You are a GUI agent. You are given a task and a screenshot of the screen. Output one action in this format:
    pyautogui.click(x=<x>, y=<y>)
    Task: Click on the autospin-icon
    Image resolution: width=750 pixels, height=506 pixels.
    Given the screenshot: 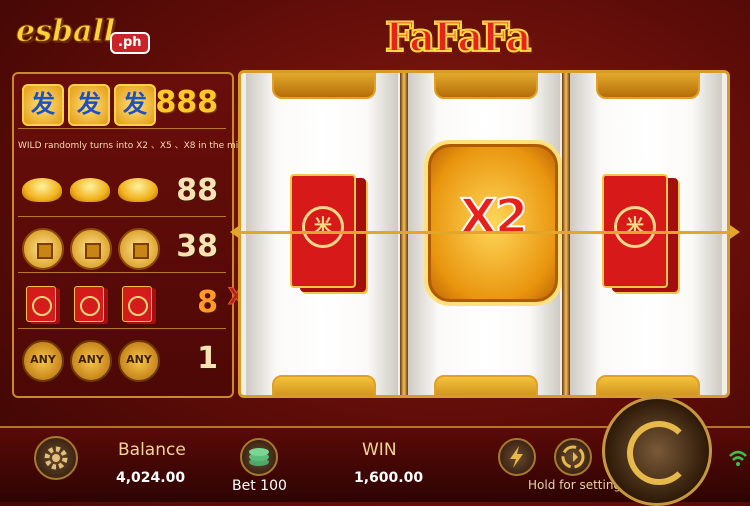 What is the action you would take?
    pyautogui.click(x=573, y=457)
    